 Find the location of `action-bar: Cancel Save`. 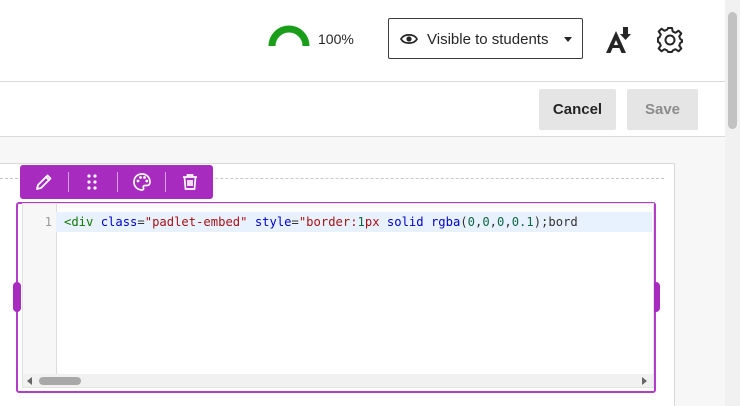

action-bar: Cancel Save is located at coordinates (362, 109).